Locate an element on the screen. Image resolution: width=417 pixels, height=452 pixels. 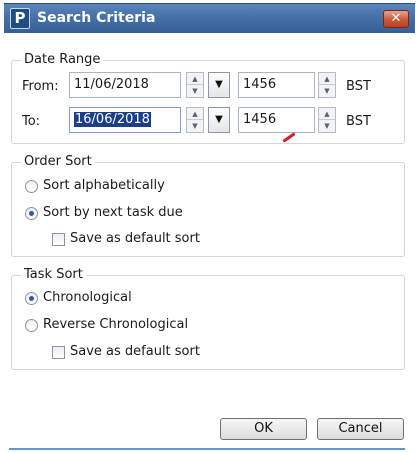
to-timezone: BST is located at coordinates (358, 121).